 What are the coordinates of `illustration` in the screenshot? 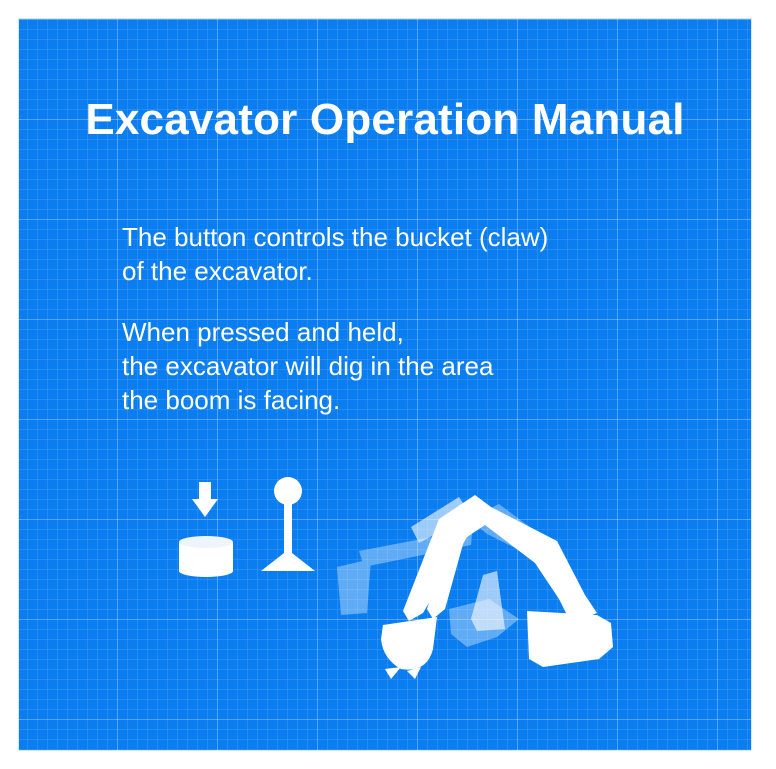 It's located at (396, 578).